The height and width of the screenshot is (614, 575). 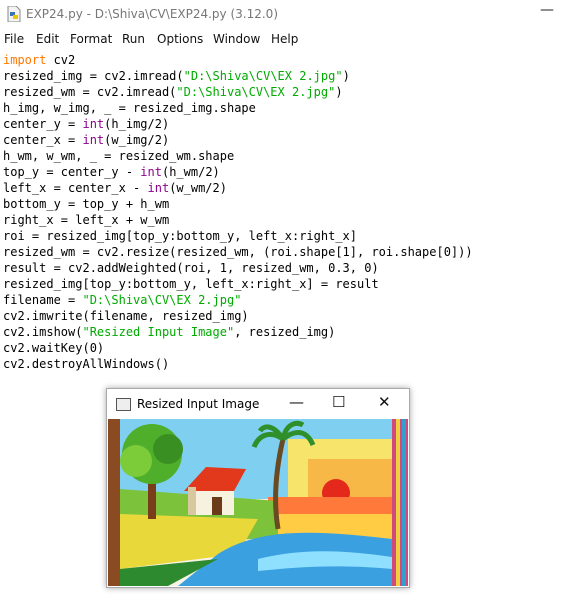 What do you see at coordinates (86, 364) in the screenshot?
I see `code-token: cv2.destroyAllWindows()` at bounding box center [86, 364].